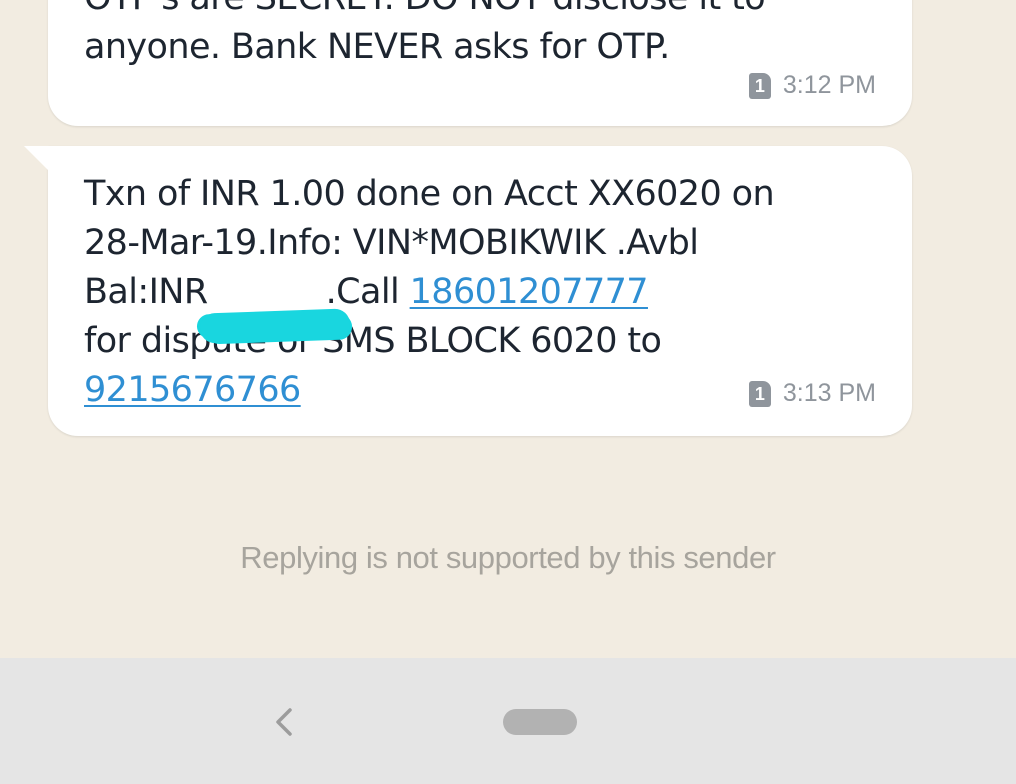  What do you see at coordinates (425, 9) in the screenshot?
I see `message-text-line-partial: OTP's are SECRET. DO NOT disclose it to` at bounding box center [425, 9].